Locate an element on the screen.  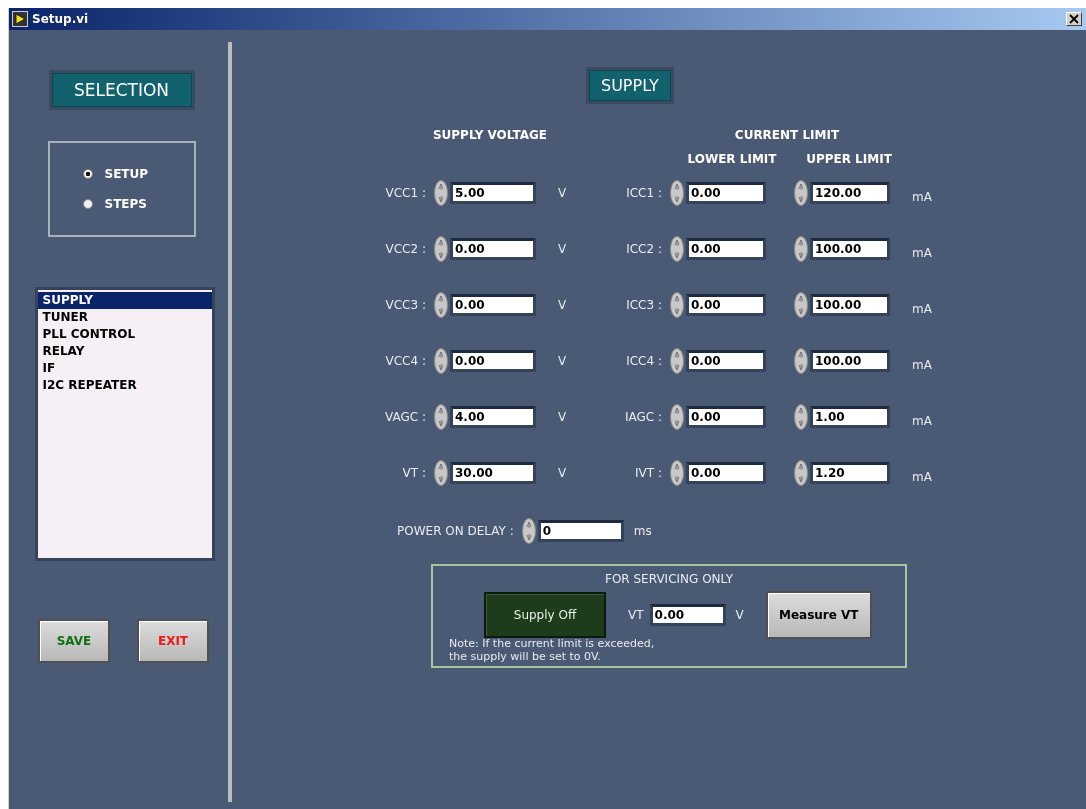
column-heading: SUPPLY VOLTAGE is located at coordinates (490, 135).